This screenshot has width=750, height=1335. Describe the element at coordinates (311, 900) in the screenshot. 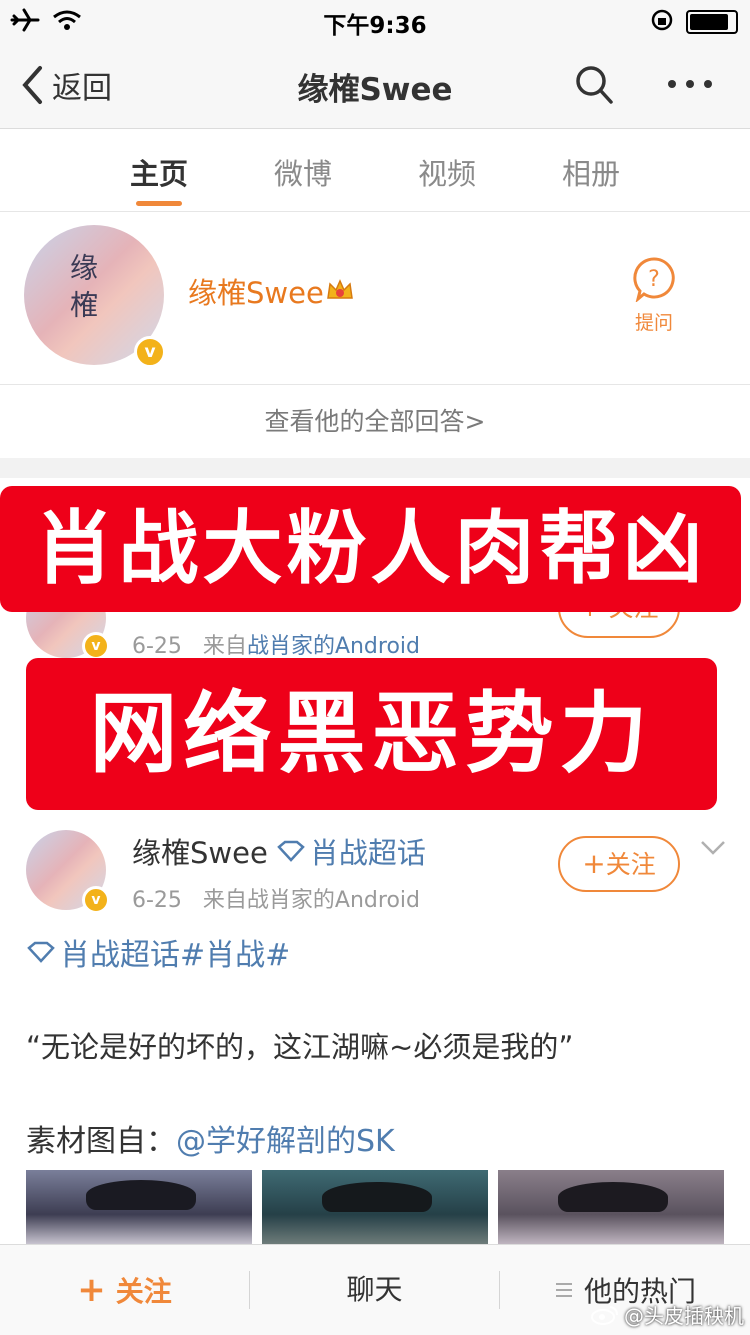

I see `post2-source: 来自战肖家的Android` at that location.